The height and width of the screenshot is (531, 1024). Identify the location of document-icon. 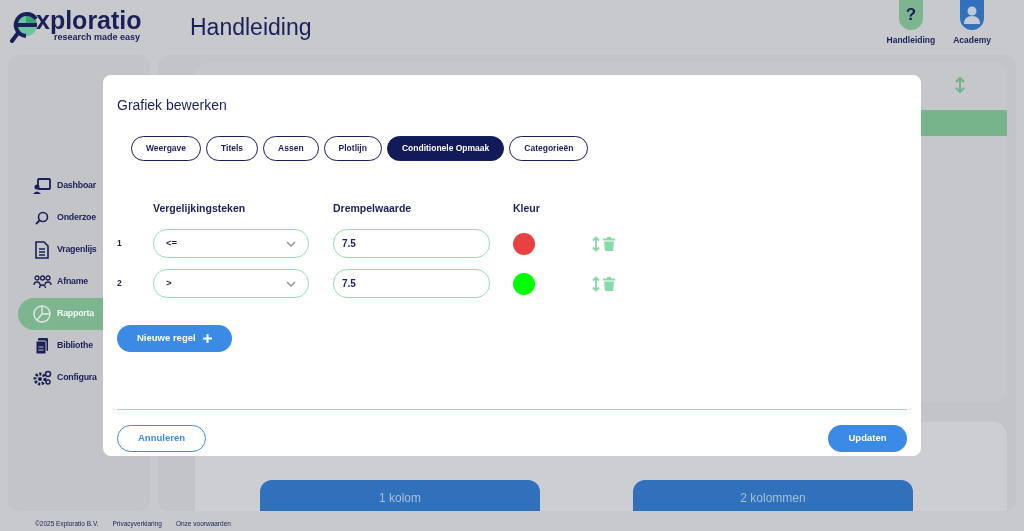
(42, 250).